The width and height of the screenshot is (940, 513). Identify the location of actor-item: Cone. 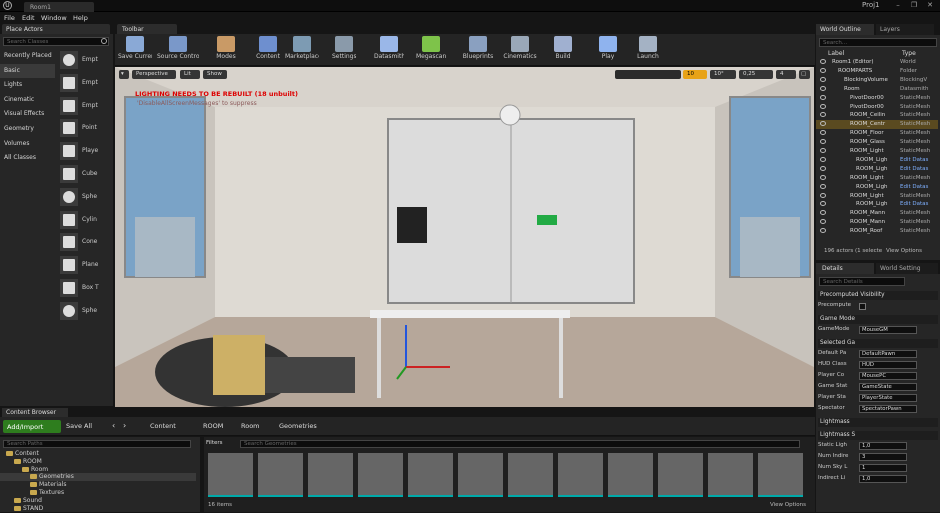
(84, 242).